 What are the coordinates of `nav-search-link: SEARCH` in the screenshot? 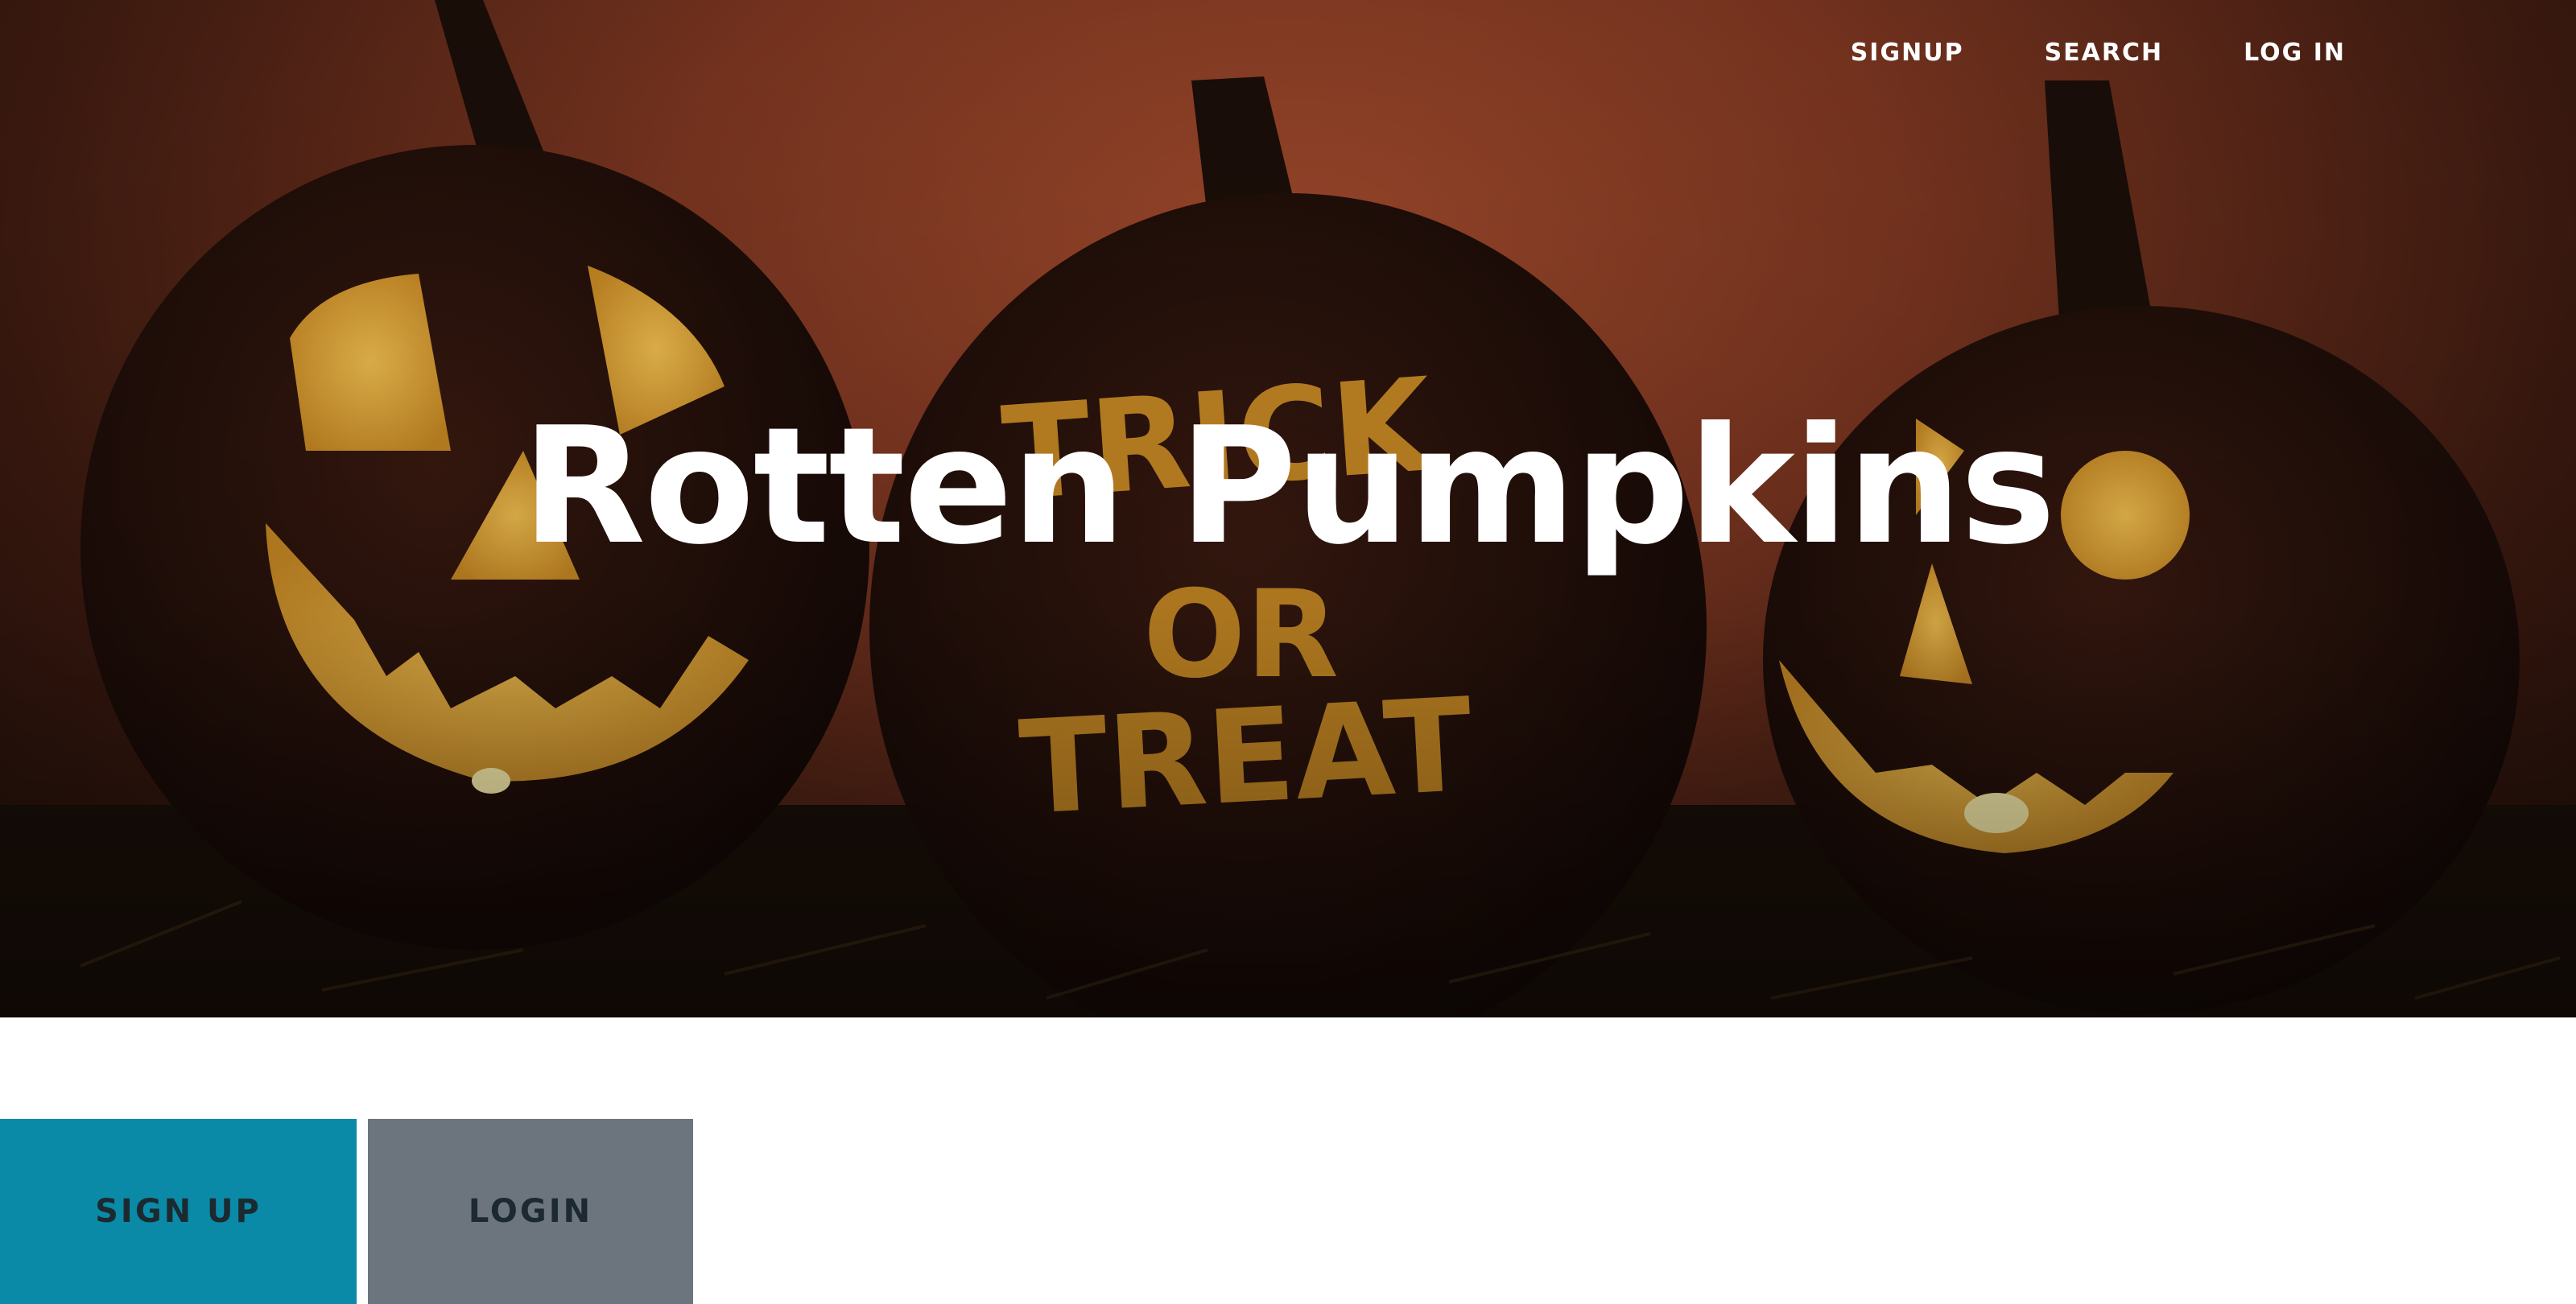 It's located at (2104, 53).